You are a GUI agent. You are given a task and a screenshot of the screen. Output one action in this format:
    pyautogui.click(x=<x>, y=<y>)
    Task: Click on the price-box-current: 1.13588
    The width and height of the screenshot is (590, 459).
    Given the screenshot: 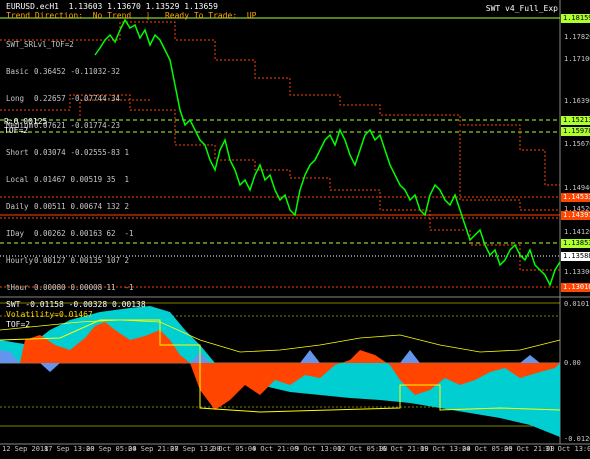 What is the action you would take?
    pyautogui.click(x=575, y=256)
    